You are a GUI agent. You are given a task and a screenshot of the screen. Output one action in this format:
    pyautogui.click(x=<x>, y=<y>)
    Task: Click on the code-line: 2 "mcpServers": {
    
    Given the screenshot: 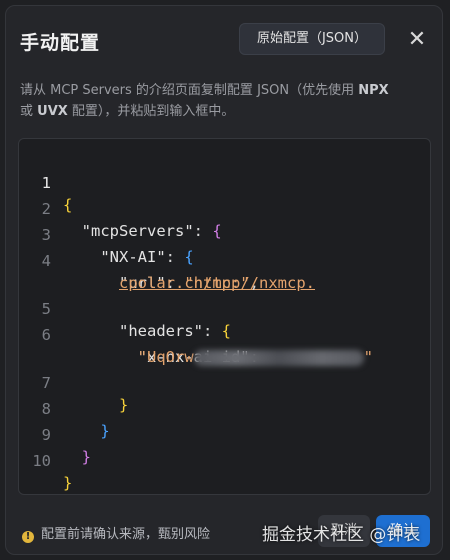 What is the action you would take?
    pyautogui.click(x=224, y=208)
    